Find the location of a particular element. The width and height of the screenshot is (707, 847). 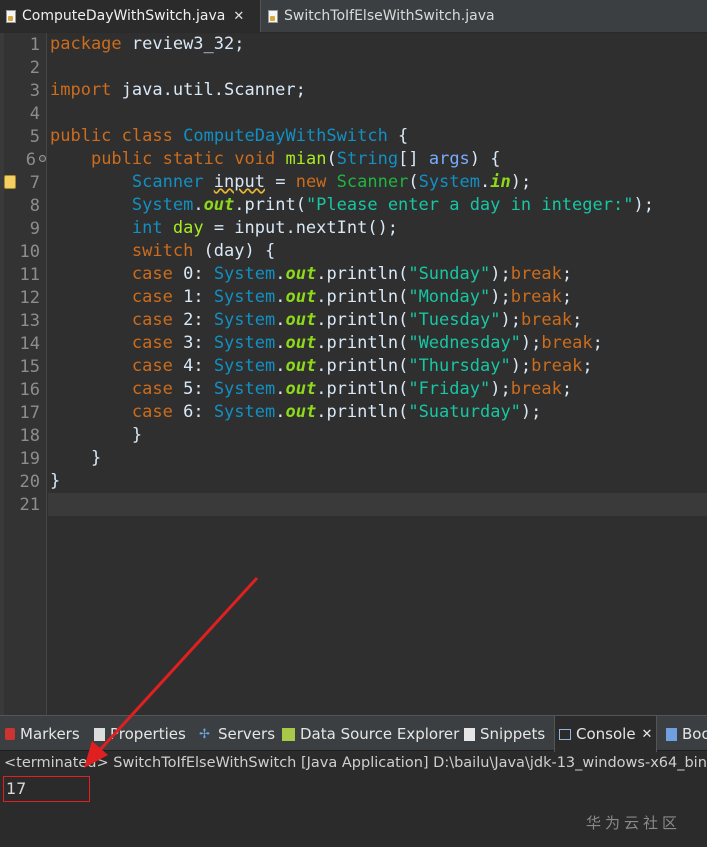

annotation-arrow is located at coordinates (171, 672).